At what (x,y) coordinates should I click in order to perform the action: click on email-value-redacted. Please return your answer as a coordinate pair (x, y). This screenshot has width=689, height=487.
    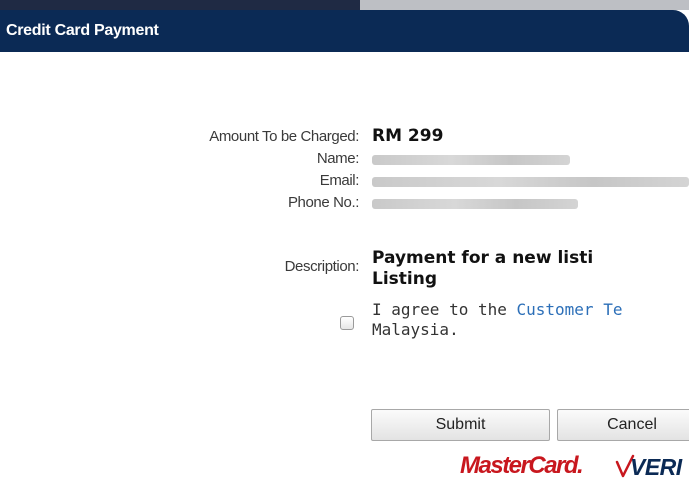
    Looking at the image, I should click on (530, 182).